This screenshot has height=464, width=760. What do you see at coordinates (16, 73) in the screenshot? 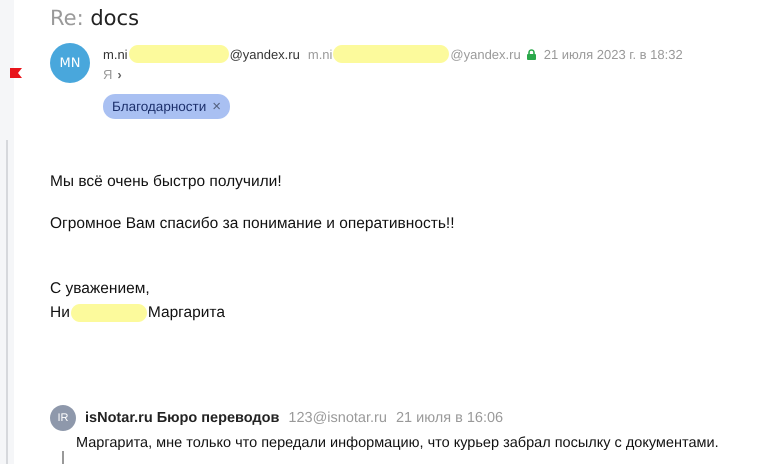
I see `flag-icon` at bounding box center [16, 73].